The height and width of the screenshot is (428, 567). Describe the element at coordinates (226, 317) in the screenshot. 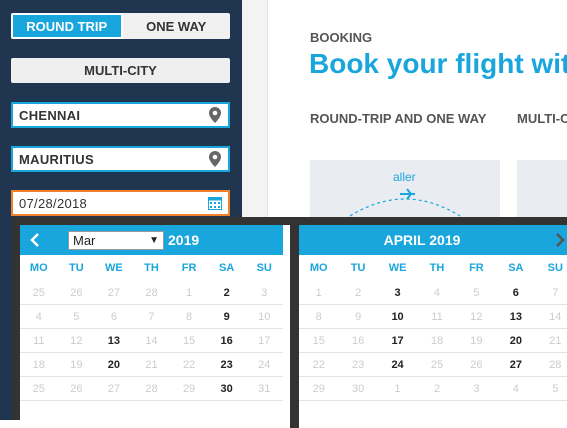

I see `day-cell-available: 9` at that location.